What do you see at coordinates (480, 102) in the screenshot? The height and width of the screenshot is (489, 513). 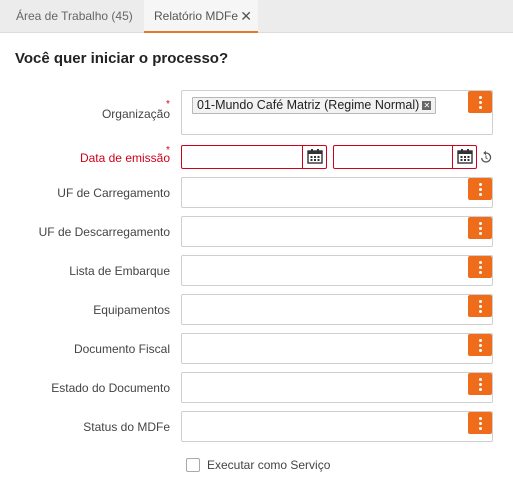 I see `organizacao-options-button` at bounding box center [480, 102].